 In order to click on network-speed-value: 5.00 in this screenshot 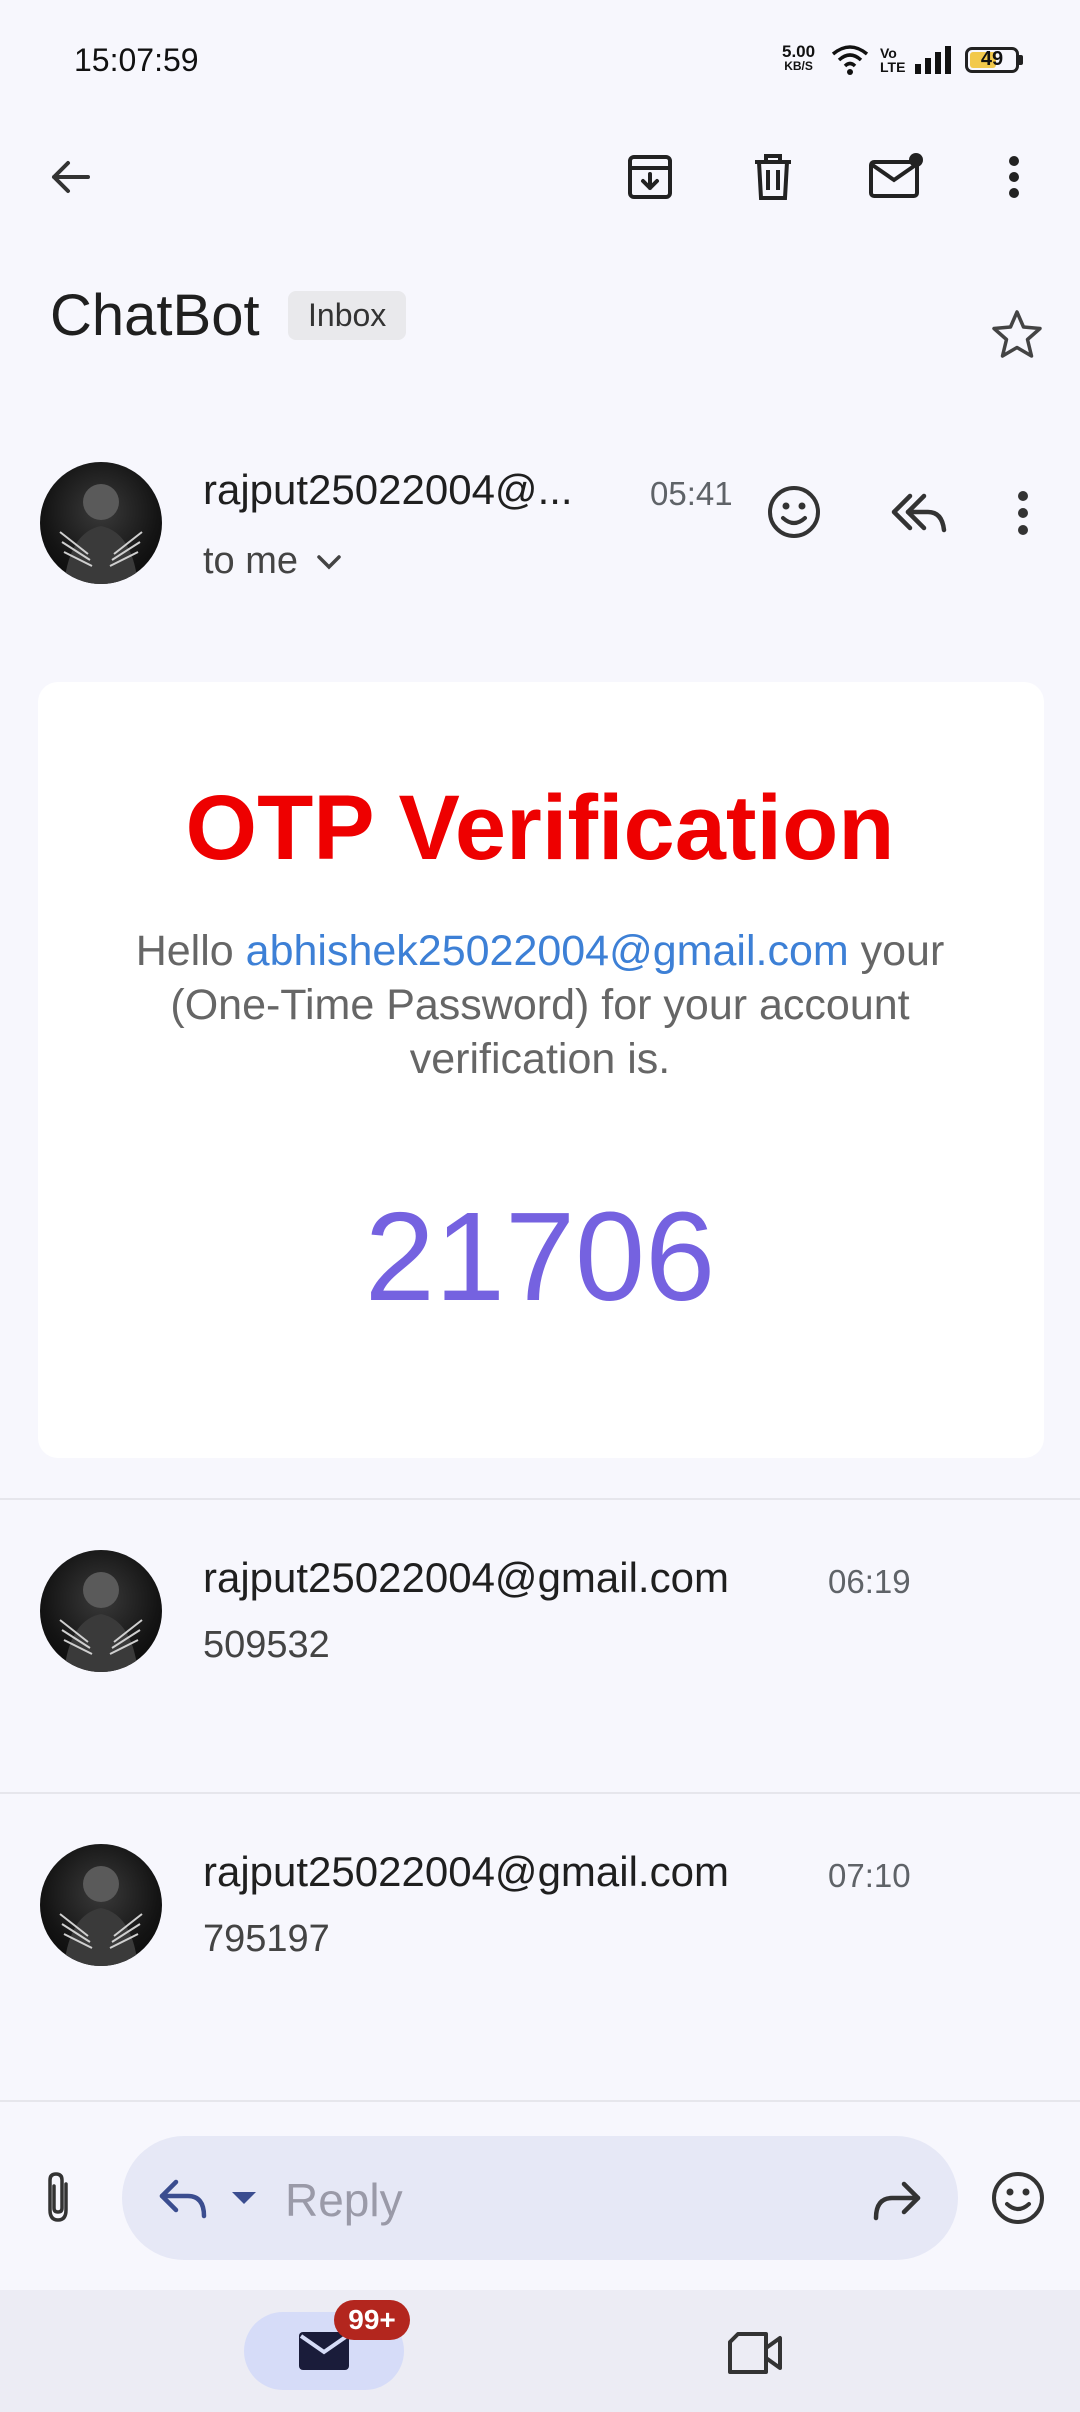, I will do `click(799, 51)`.